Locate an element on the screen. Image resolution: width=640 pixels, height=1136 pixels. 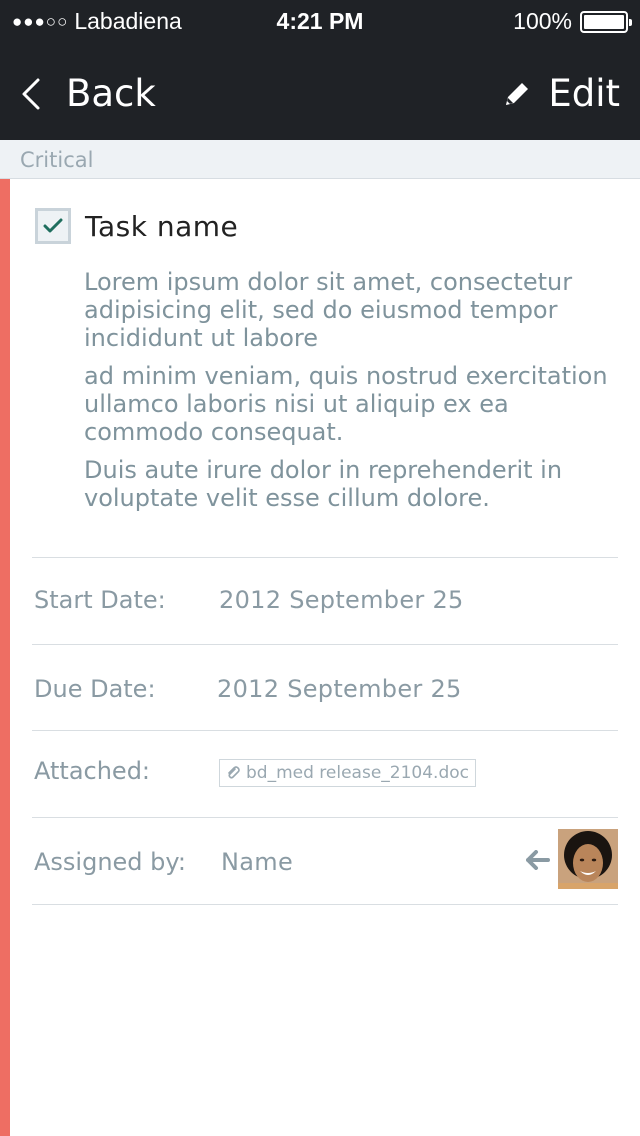
edit-label: Edit is located at coordinates (584, 93).